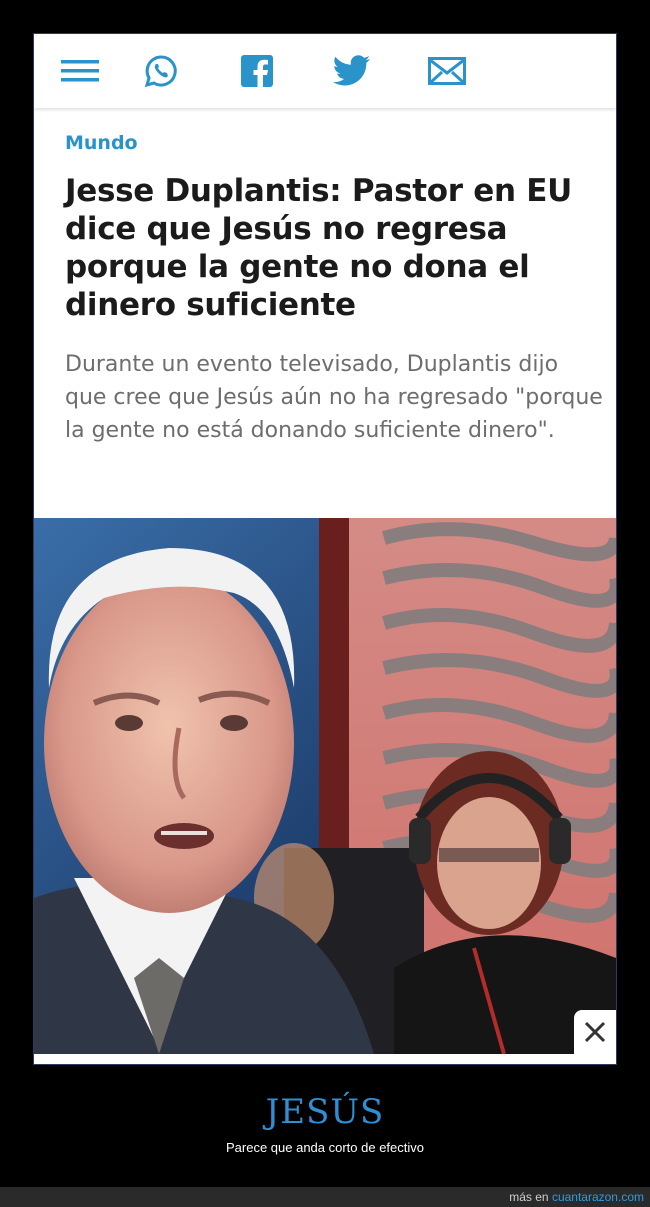 The image size is (650, 1207). Describe the element at coordinates (101, 143) in the screenshot. I see `article-category: Mundo` at that location.